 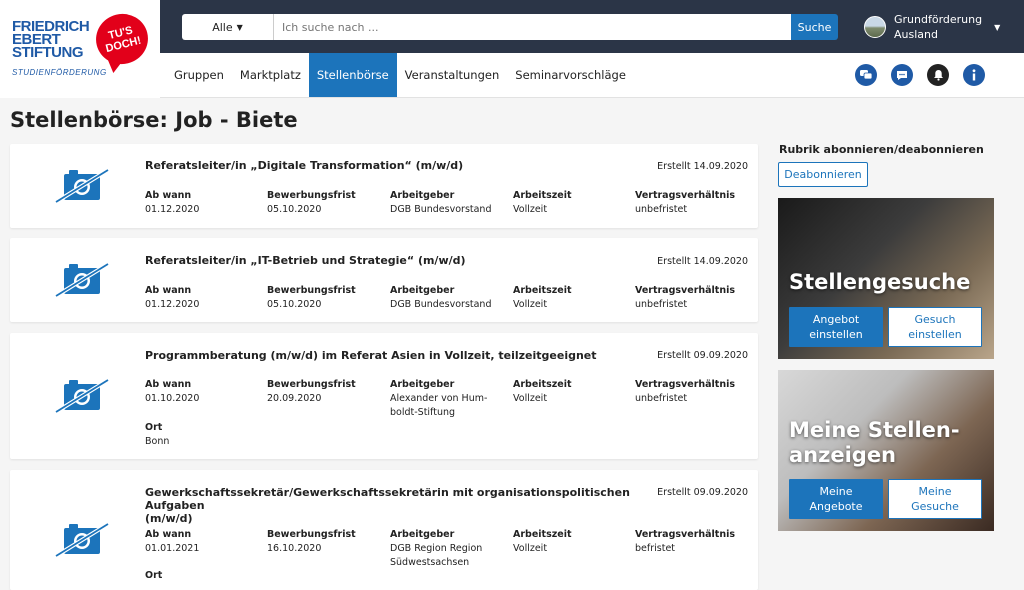 I want to click on nav-item-seminarvorschlaege: Seminarvorschläge, so click(x=570, y=75).